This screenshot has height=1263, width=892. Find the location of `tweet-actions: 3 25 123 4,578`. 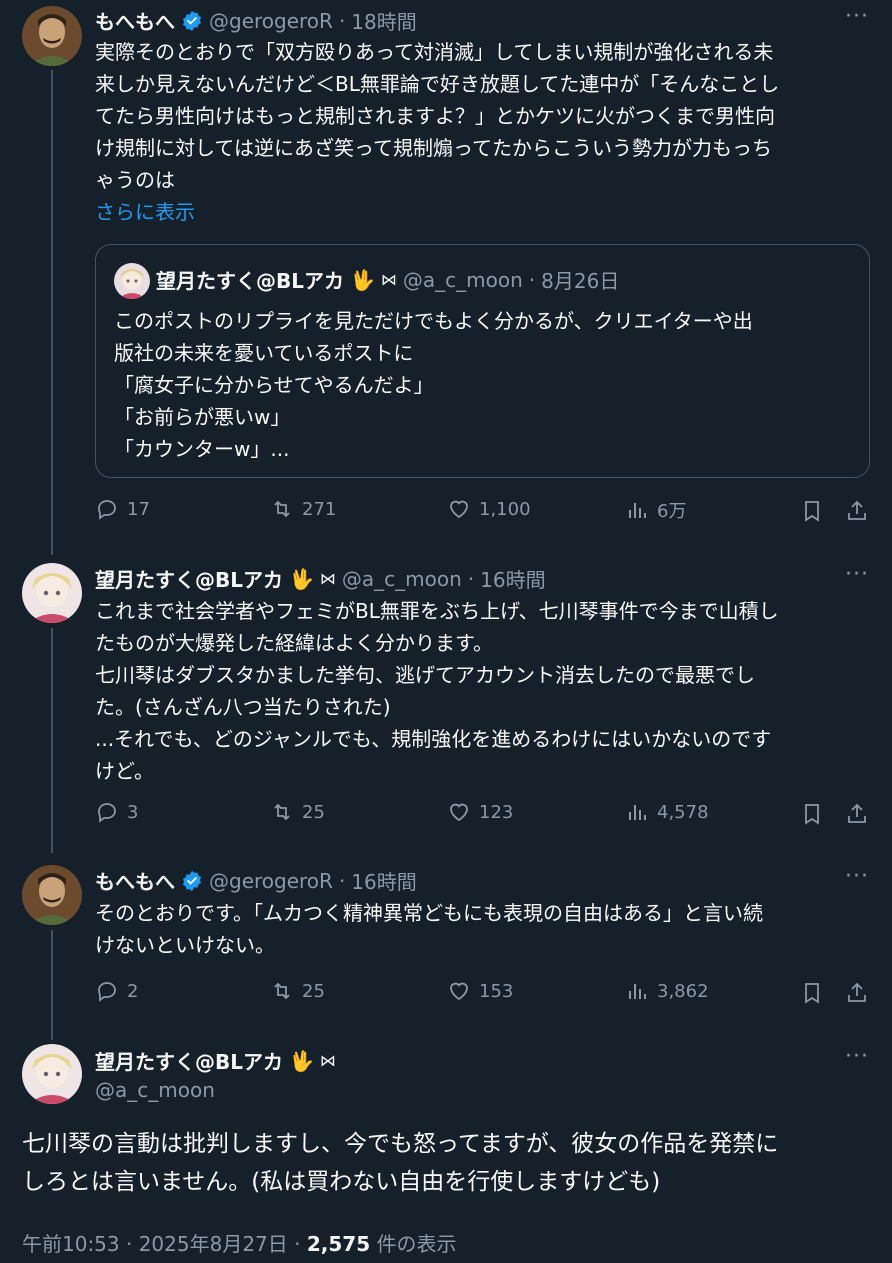

tweet-actions: 3 25 123 4,578 is located at coordinates (482, 815).